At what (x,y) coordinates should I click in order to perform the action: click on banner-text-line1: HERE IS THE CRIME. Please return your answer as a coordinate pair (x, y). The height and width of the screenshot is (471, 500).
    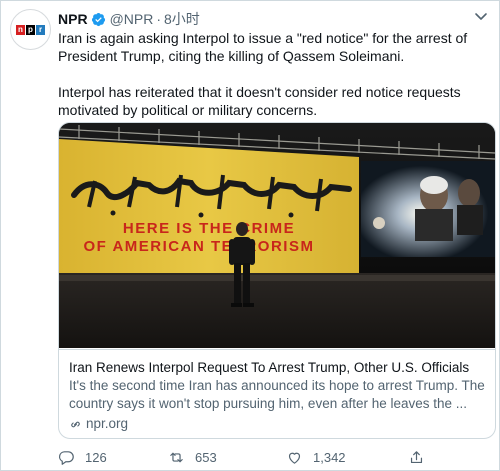
    Looking at the image, I should click on (209, 228).